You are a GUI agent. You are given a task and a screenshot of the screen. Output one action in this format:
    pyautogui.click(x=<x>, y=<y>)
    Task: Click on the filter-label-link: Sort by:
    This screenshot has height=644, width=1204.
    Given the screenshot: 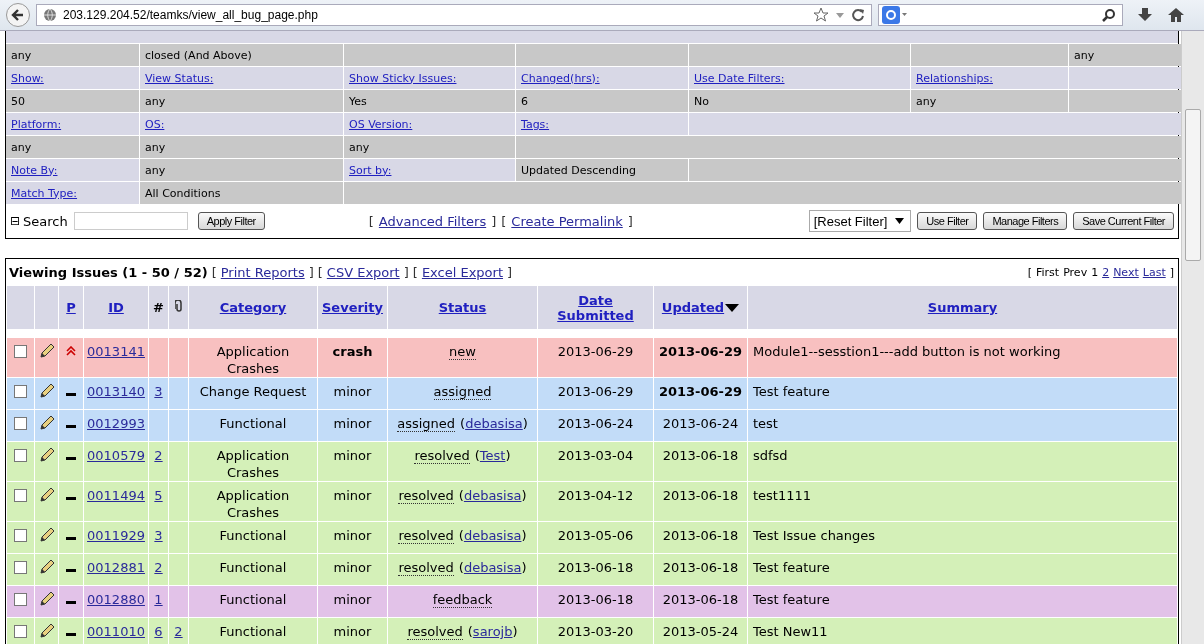 What is the action you would take?
    pyautogui.click(x=370, y=170)
    